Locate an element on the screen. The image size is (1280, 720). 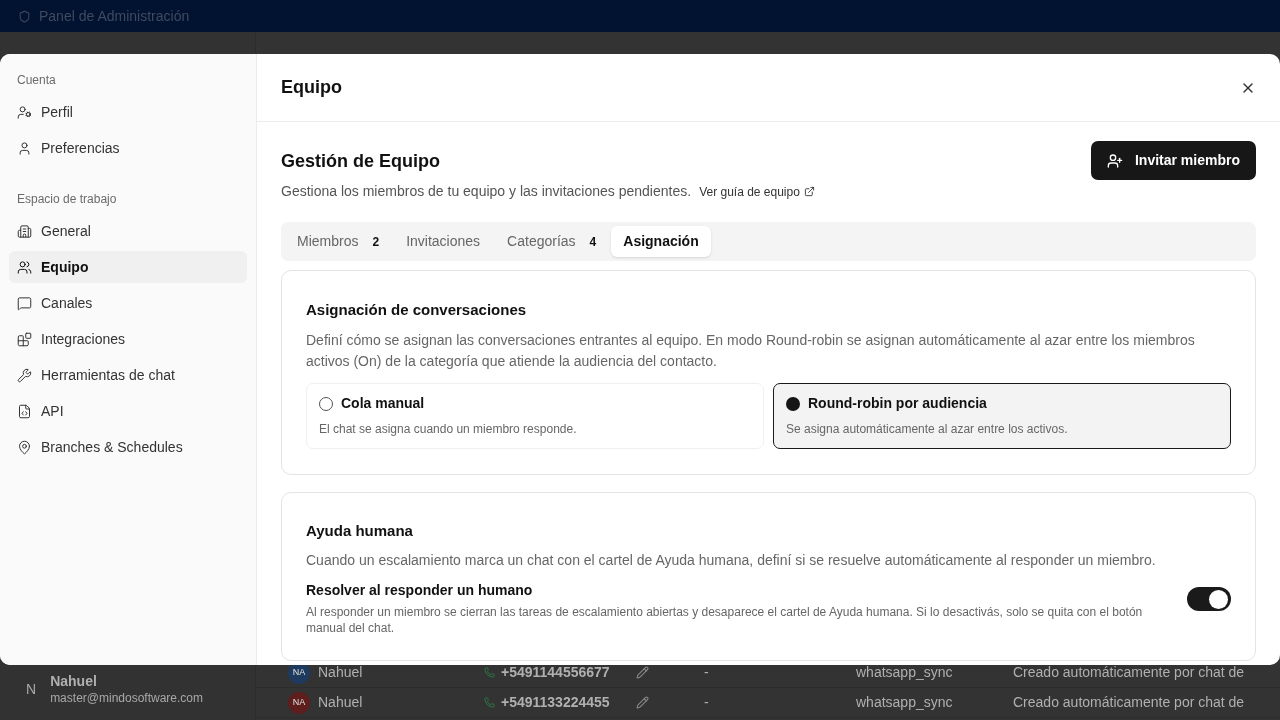
option-card: Cola manual El chat se asigna cuando un miembro responde. is located at coordinates (535, 415).